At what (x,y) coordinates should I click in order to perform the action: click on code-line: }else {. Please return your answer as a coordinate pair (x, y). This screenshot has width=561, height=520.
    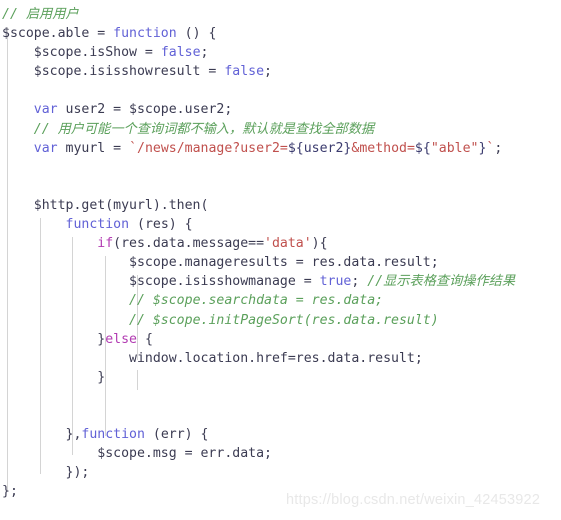
    Looking at the image, I should click on (280, 339).